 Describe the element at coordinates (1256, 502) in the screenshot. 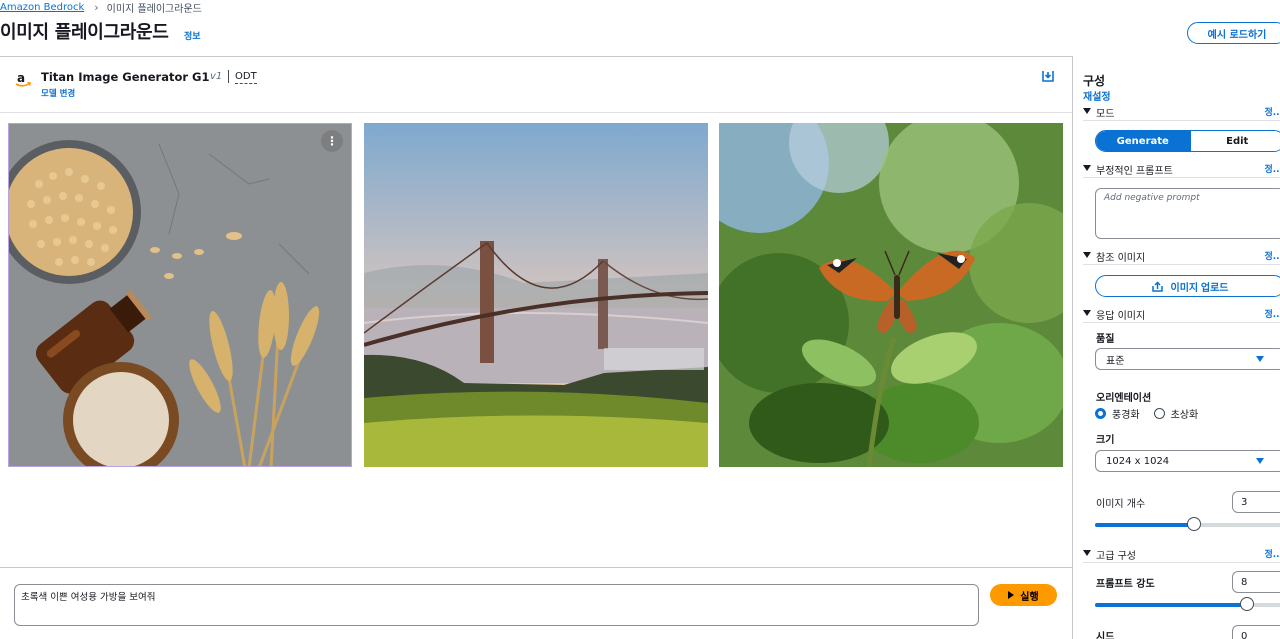

I see `image-count-input: 3` at that location.